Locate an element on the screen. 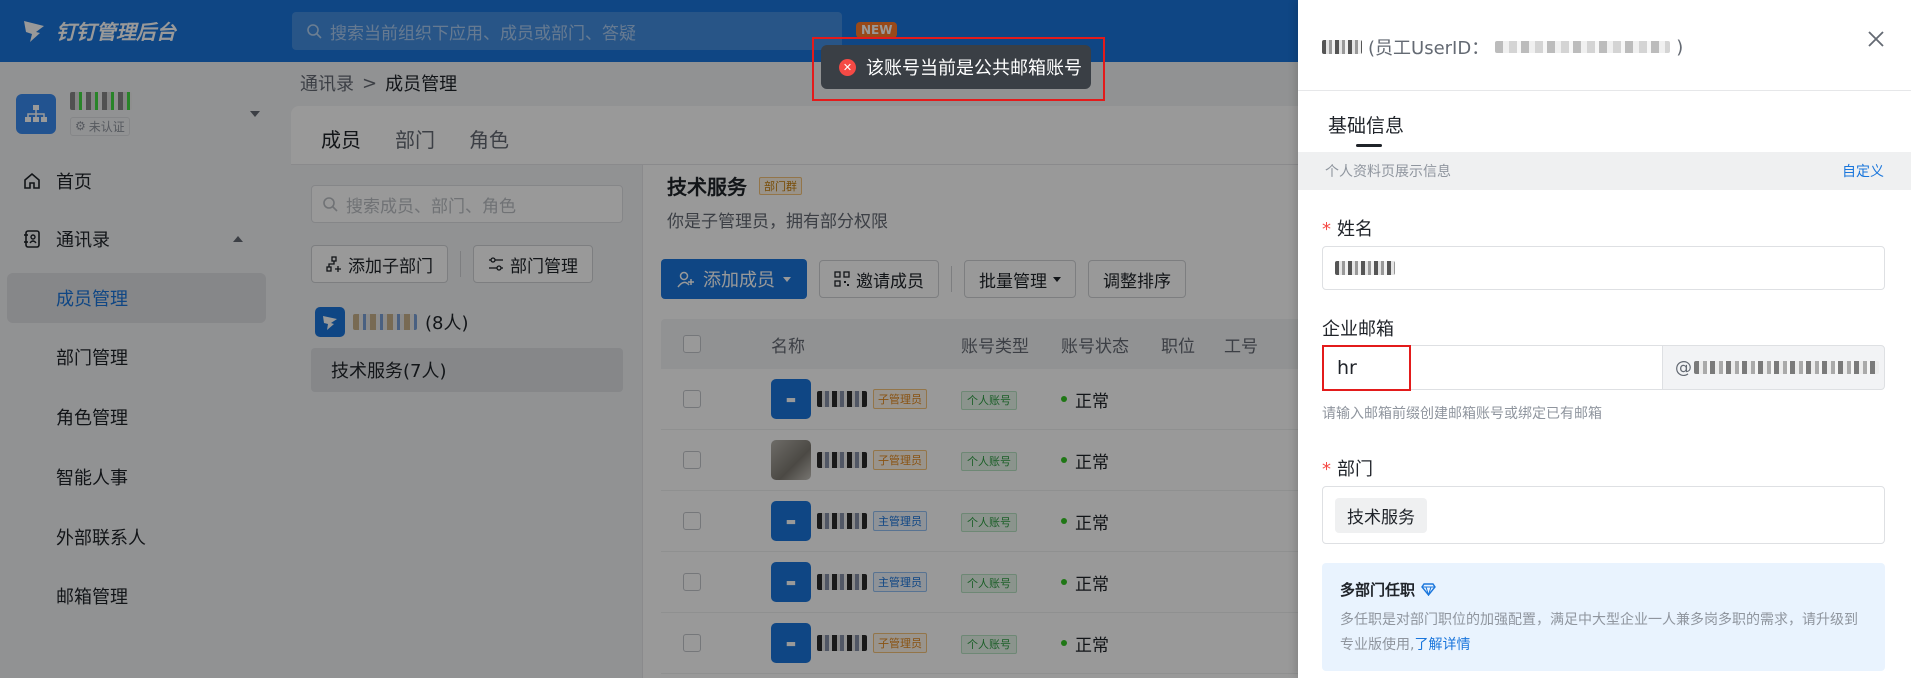 This screenshot has height=678, width=1911. member-name-redacted is located at coordinates (1342, 47).